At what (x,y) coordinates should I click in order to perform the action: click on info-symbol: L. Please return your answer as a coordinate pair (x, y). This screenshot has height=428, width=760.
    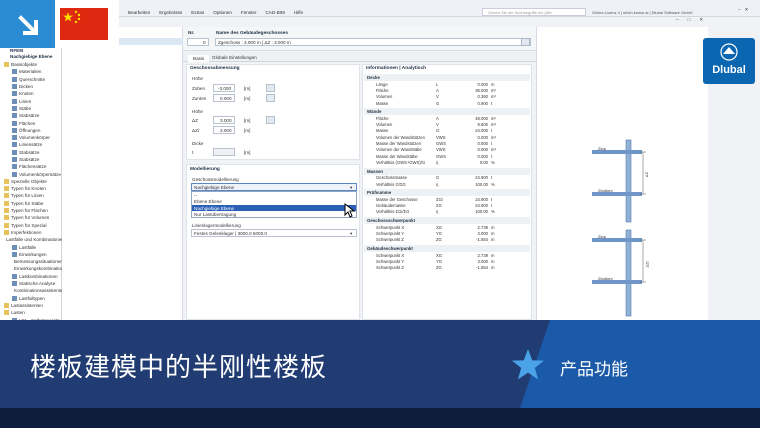
    Looking at the image, I should click on (437, 84).